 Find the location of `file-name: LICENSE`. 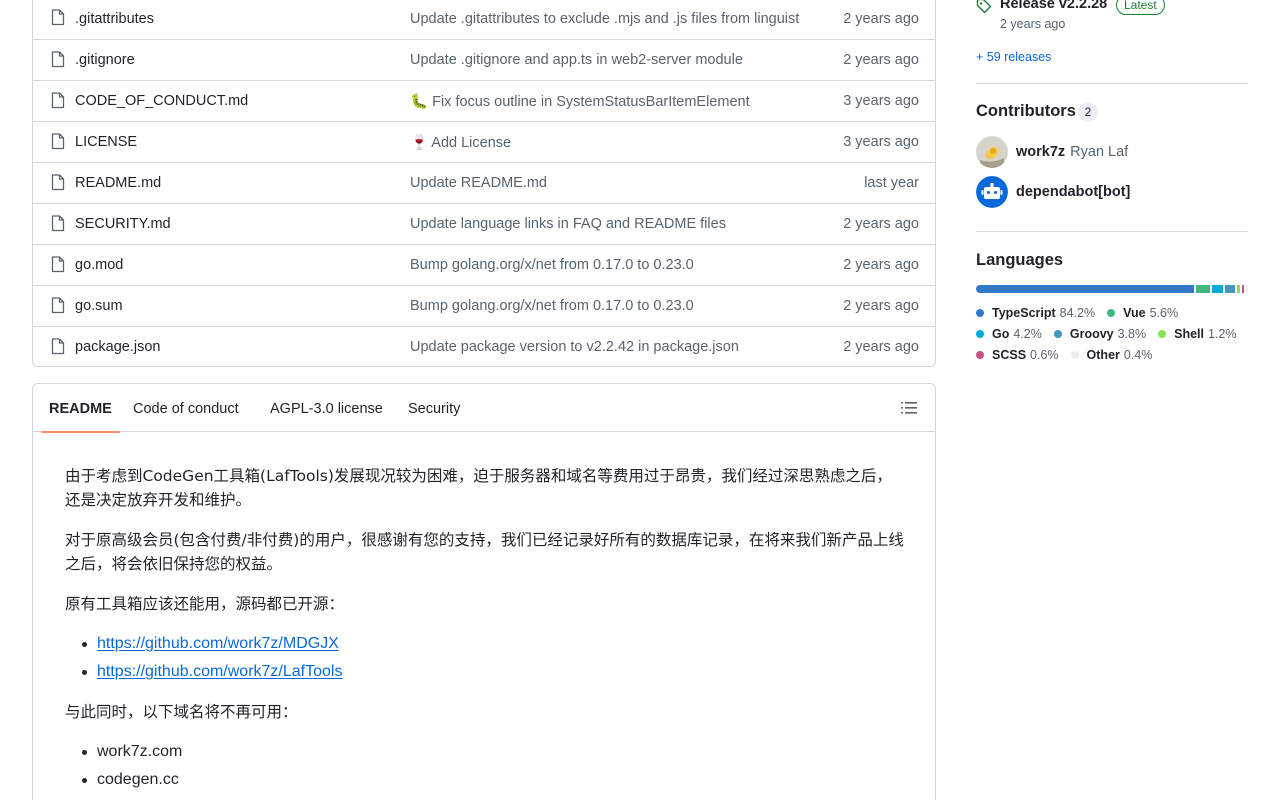

file-name: LICENSE is located at coordinates (106, 142).